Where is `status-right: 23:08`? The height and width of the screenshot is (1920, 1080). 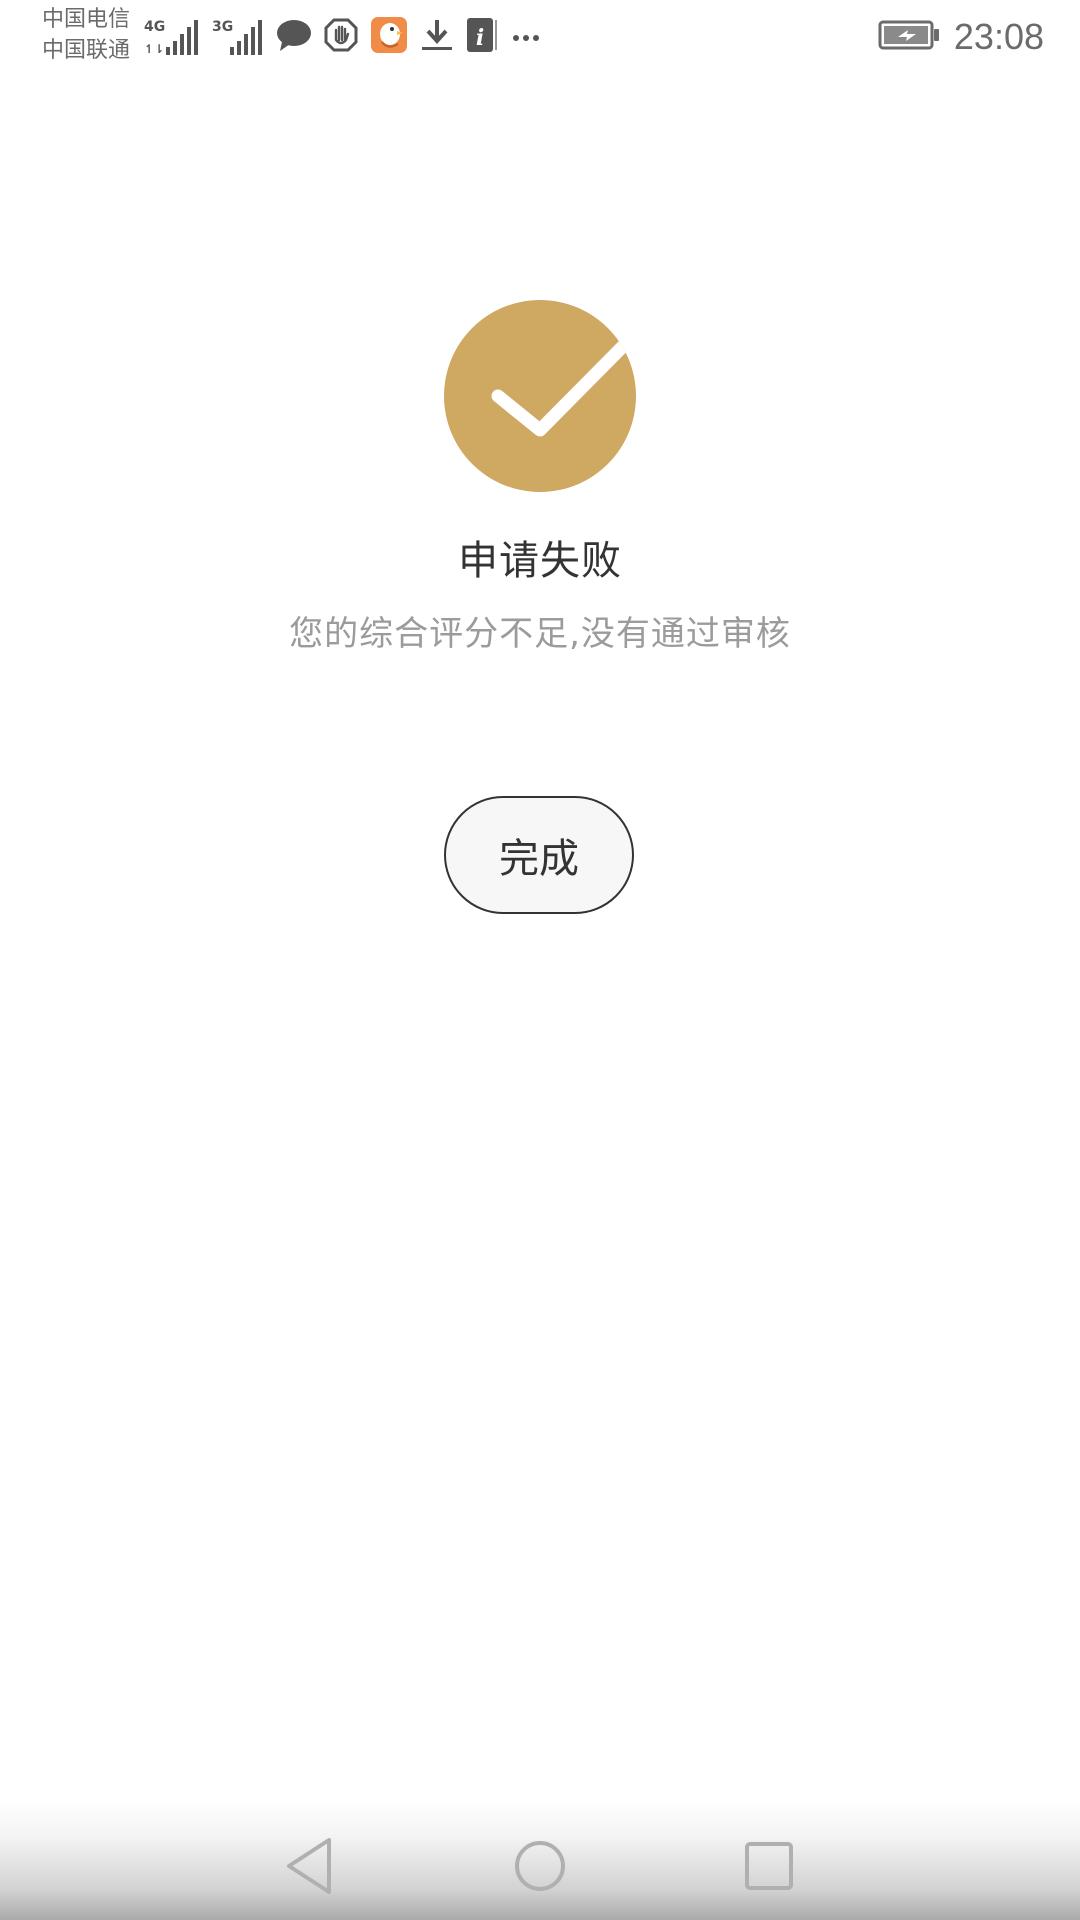
status-right: 23:08 is located at coordinates (961, 37).